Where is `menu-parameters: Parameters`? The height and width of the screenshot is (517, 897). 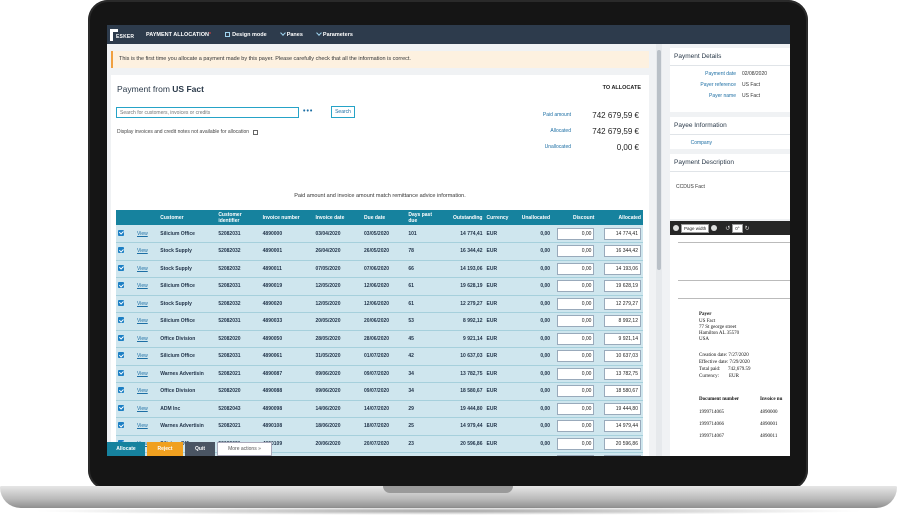 menu-parameters: Parameters is located at coordinates (334, 34).